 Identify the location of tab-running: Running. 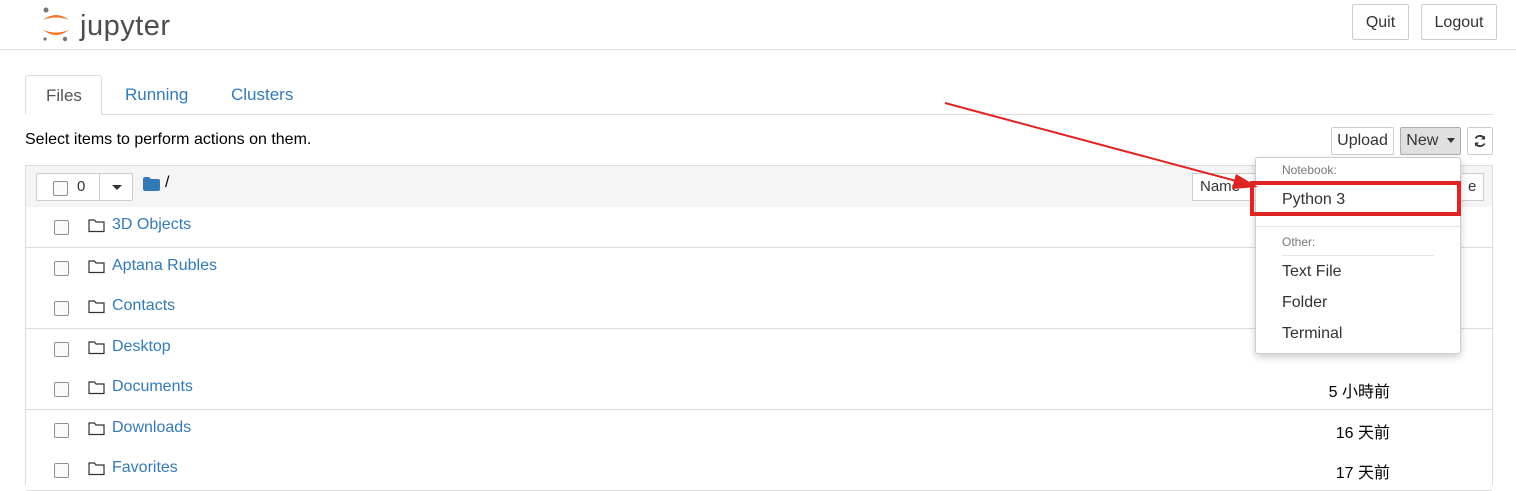
(156, 94).